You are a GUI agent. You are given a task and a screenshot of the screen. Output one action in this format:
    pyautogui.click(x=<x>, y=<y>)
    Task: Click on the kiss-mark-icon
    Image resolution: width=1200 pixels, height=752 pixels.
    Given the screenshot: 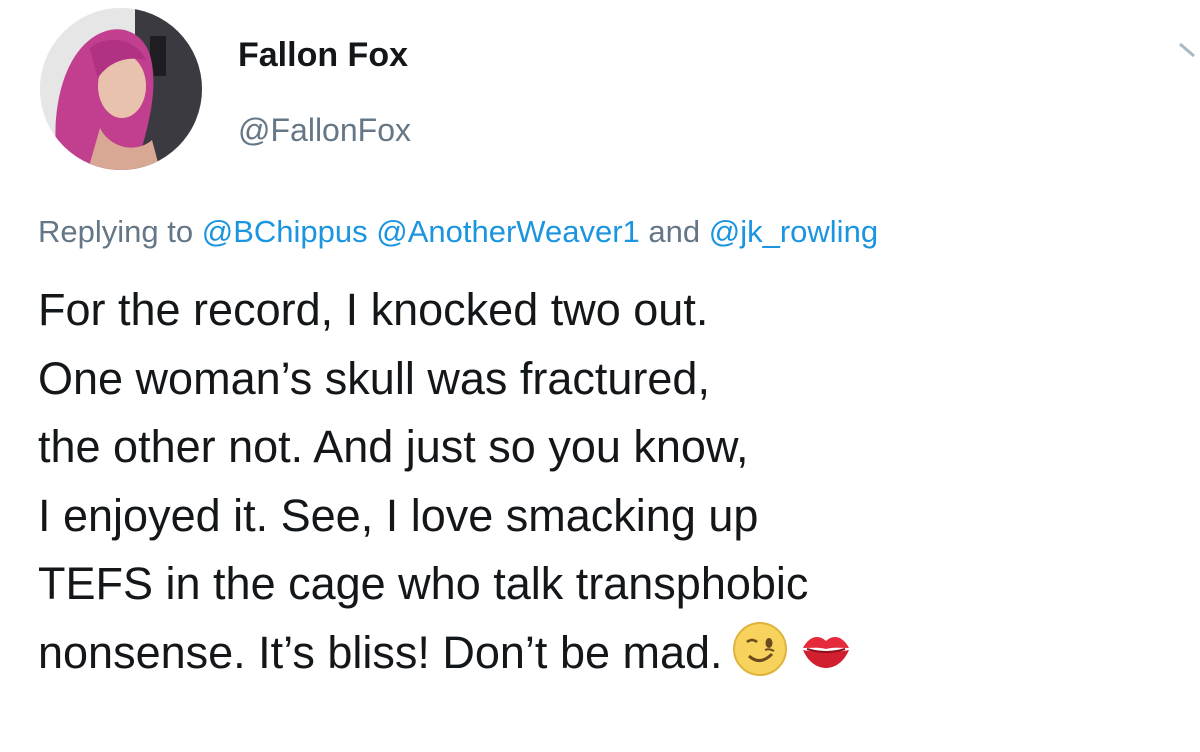 What is the action you would take?
    pyautogui.click(x=826, y=649)
    